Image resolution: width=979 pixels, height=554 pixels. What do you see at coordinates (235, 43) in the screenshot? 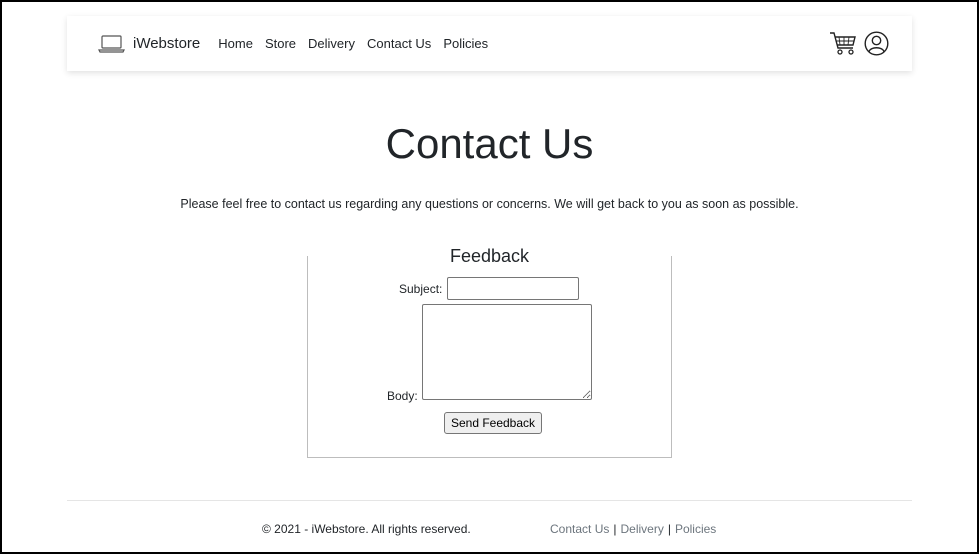
I see `nav-home: Home` at bounding box center [235, 43].